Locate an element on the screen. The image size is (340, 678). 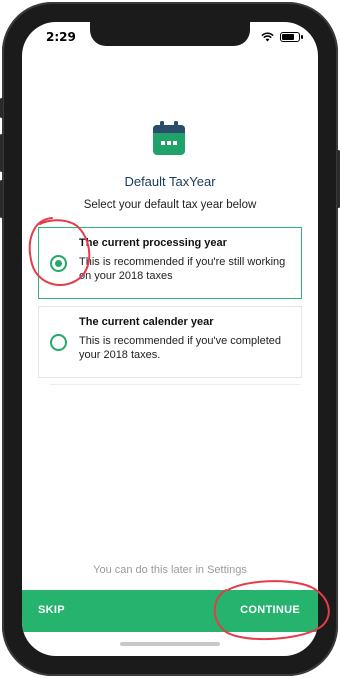
battery-icon is located at coordinates (291, 37).